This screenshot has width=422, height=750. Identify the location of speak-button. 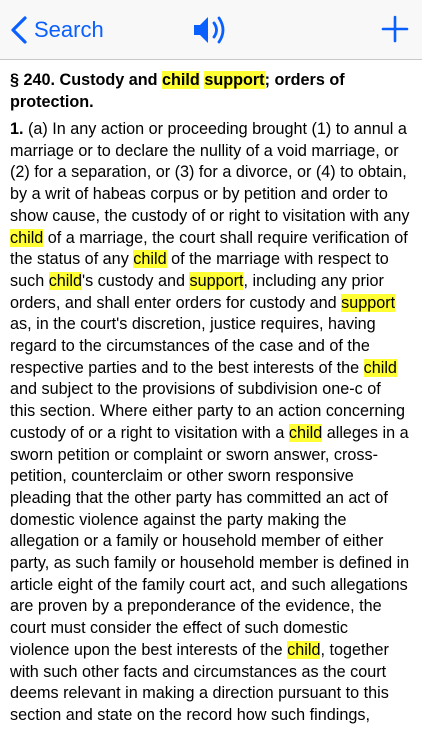
(211, 30).